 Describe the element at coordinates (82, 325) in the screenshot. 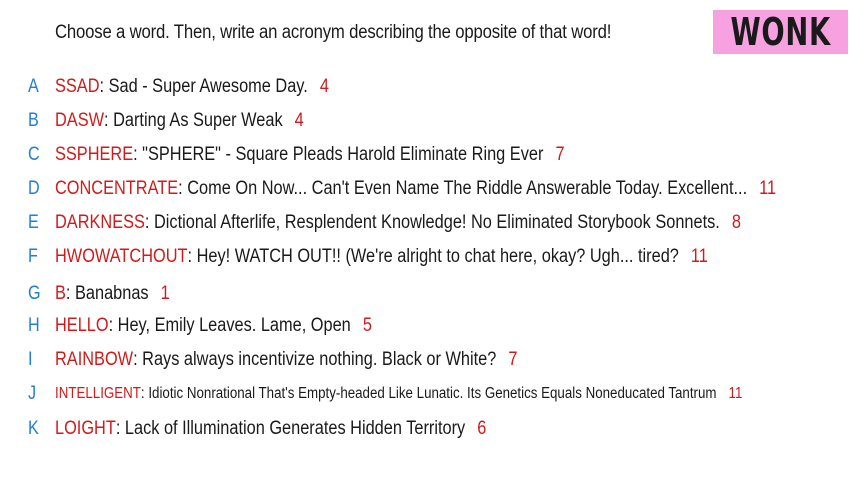

I see `entry-word: HELLO` at that location.